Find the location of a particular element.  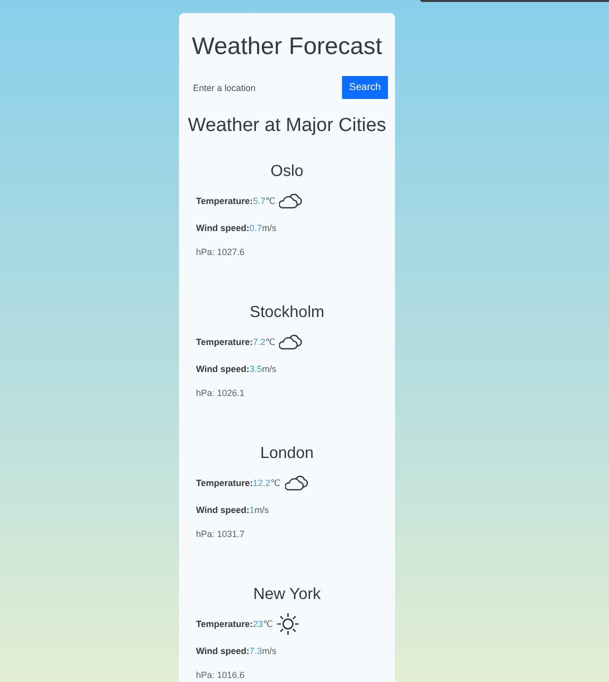

city-name: New York is located at coordinates (287, 595).